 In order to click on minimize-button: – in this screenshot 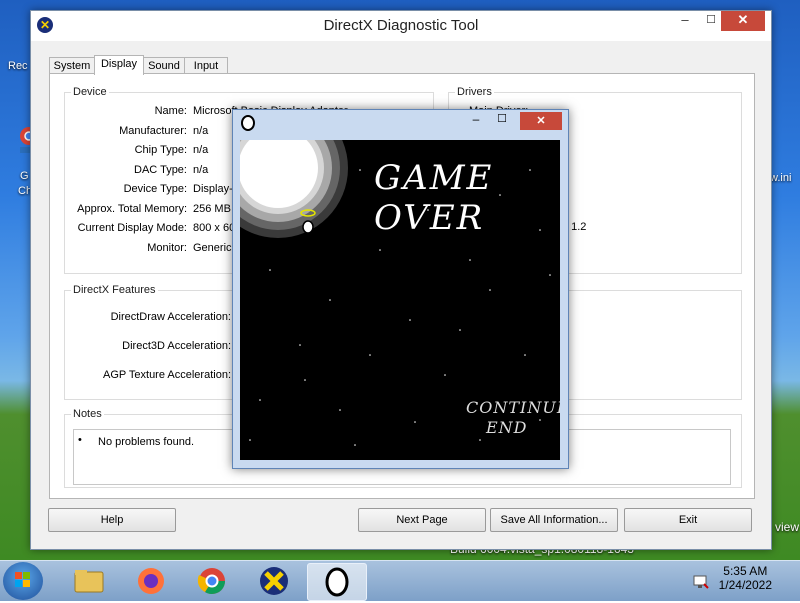, I will do `click(685, 21)`.